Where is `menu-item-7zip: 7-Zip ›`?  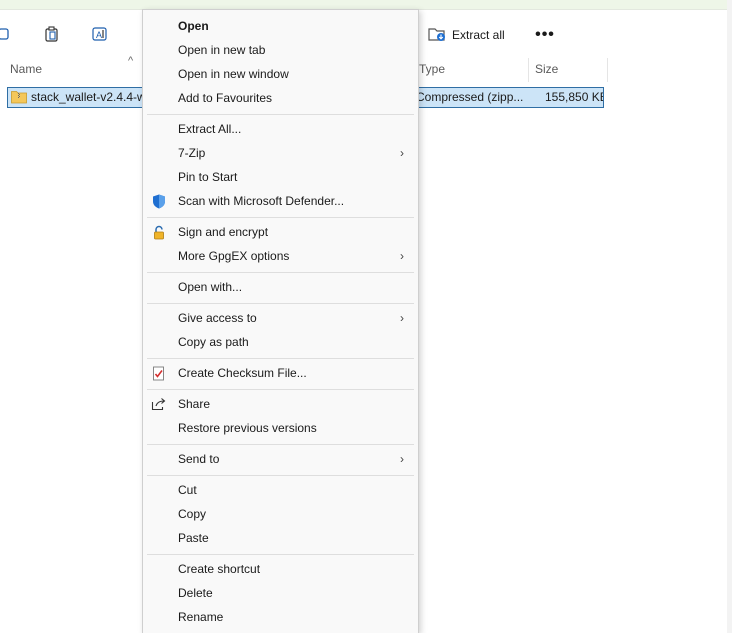
menu-item-7zip: 7-Zip › is located at coordinates (280, 153).